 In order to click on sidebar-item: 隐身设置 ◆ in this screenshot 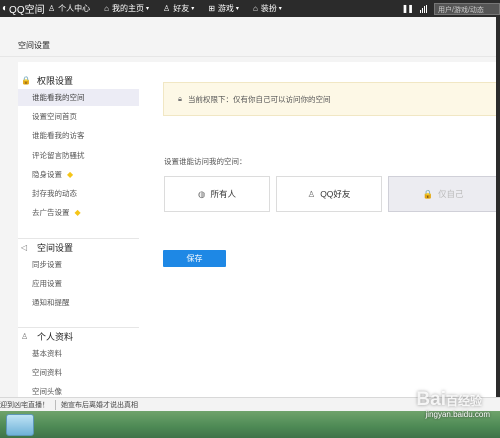, I will do `click(78, 174)`.